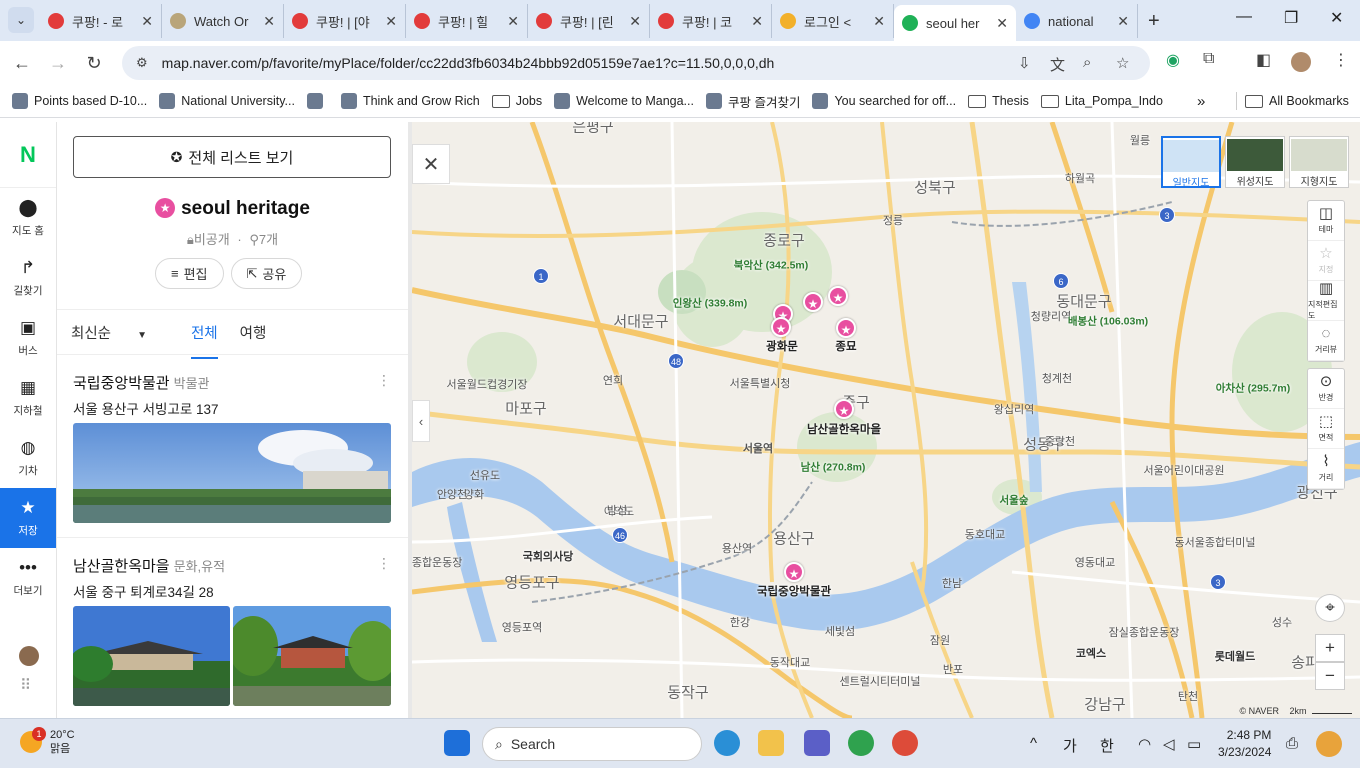 The image size is (1360, 768). Describe the element at coordinates (28, 218) in the screenshot. I see `nav-item: ⬤ 지도 홈` at that location.